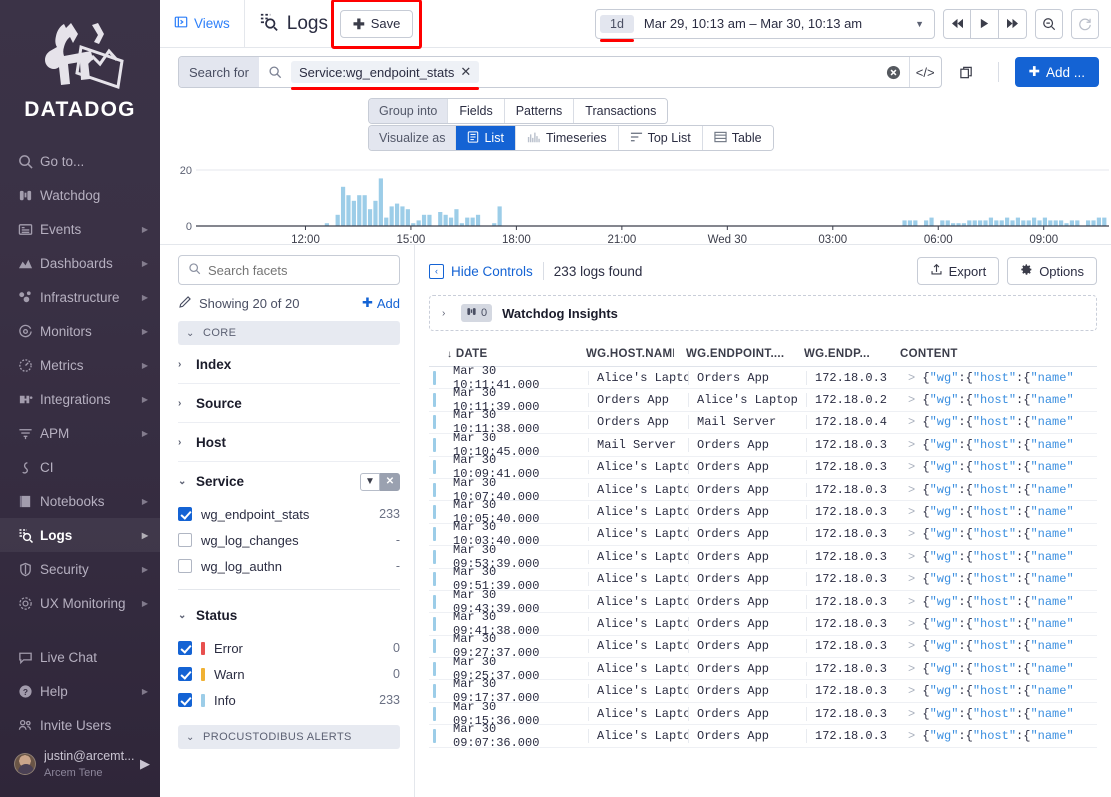 This screenshot has width=1111, height=797. I want to click on sidebar-item-dashboards: Dashboards ▶, so click(80, 263).